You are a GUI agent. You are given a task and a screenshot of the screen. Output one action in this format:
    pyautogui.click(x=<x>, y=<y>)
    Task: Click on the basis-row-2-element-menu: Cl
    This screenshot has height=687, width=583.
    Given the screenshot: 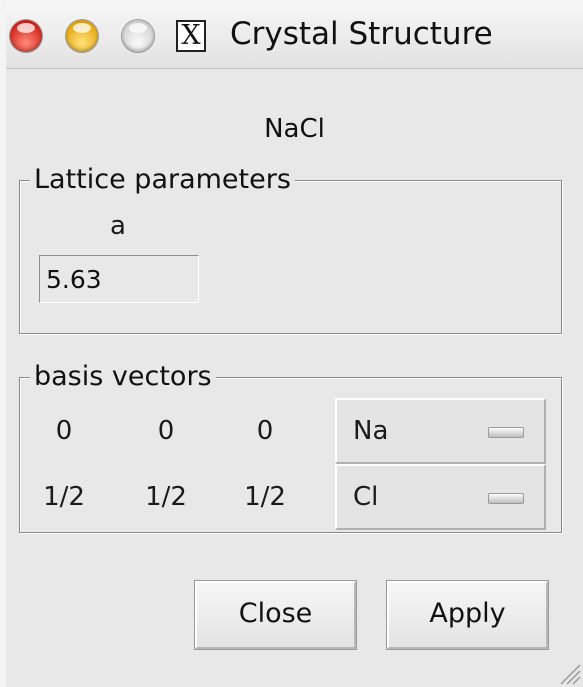 What is the action you would take?
    pyautogui.click(x=440, y=497)
    